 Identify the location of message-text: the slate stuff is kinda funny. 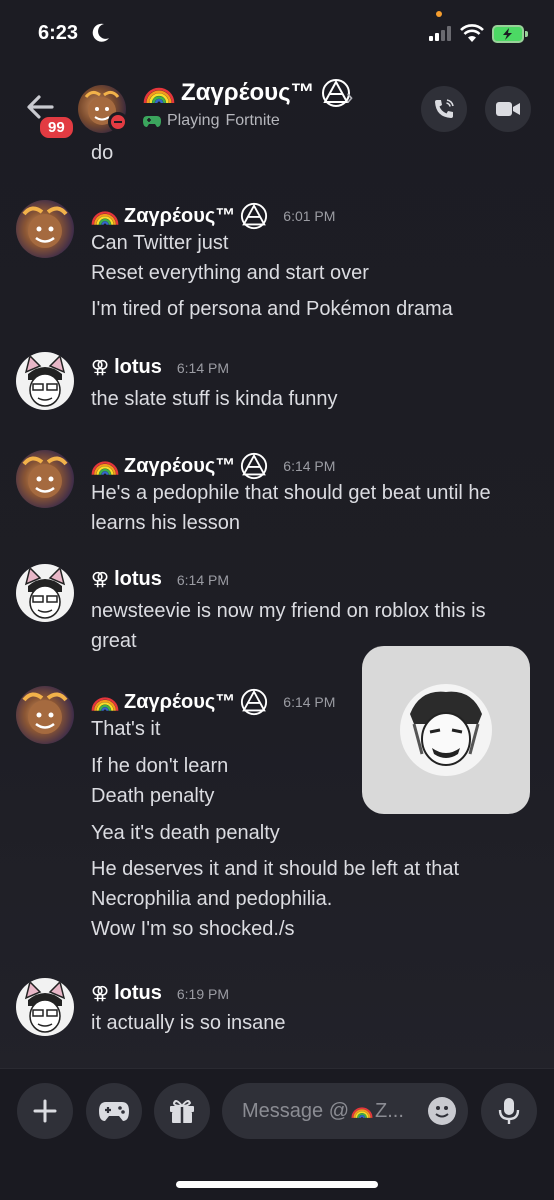
(214, 399).